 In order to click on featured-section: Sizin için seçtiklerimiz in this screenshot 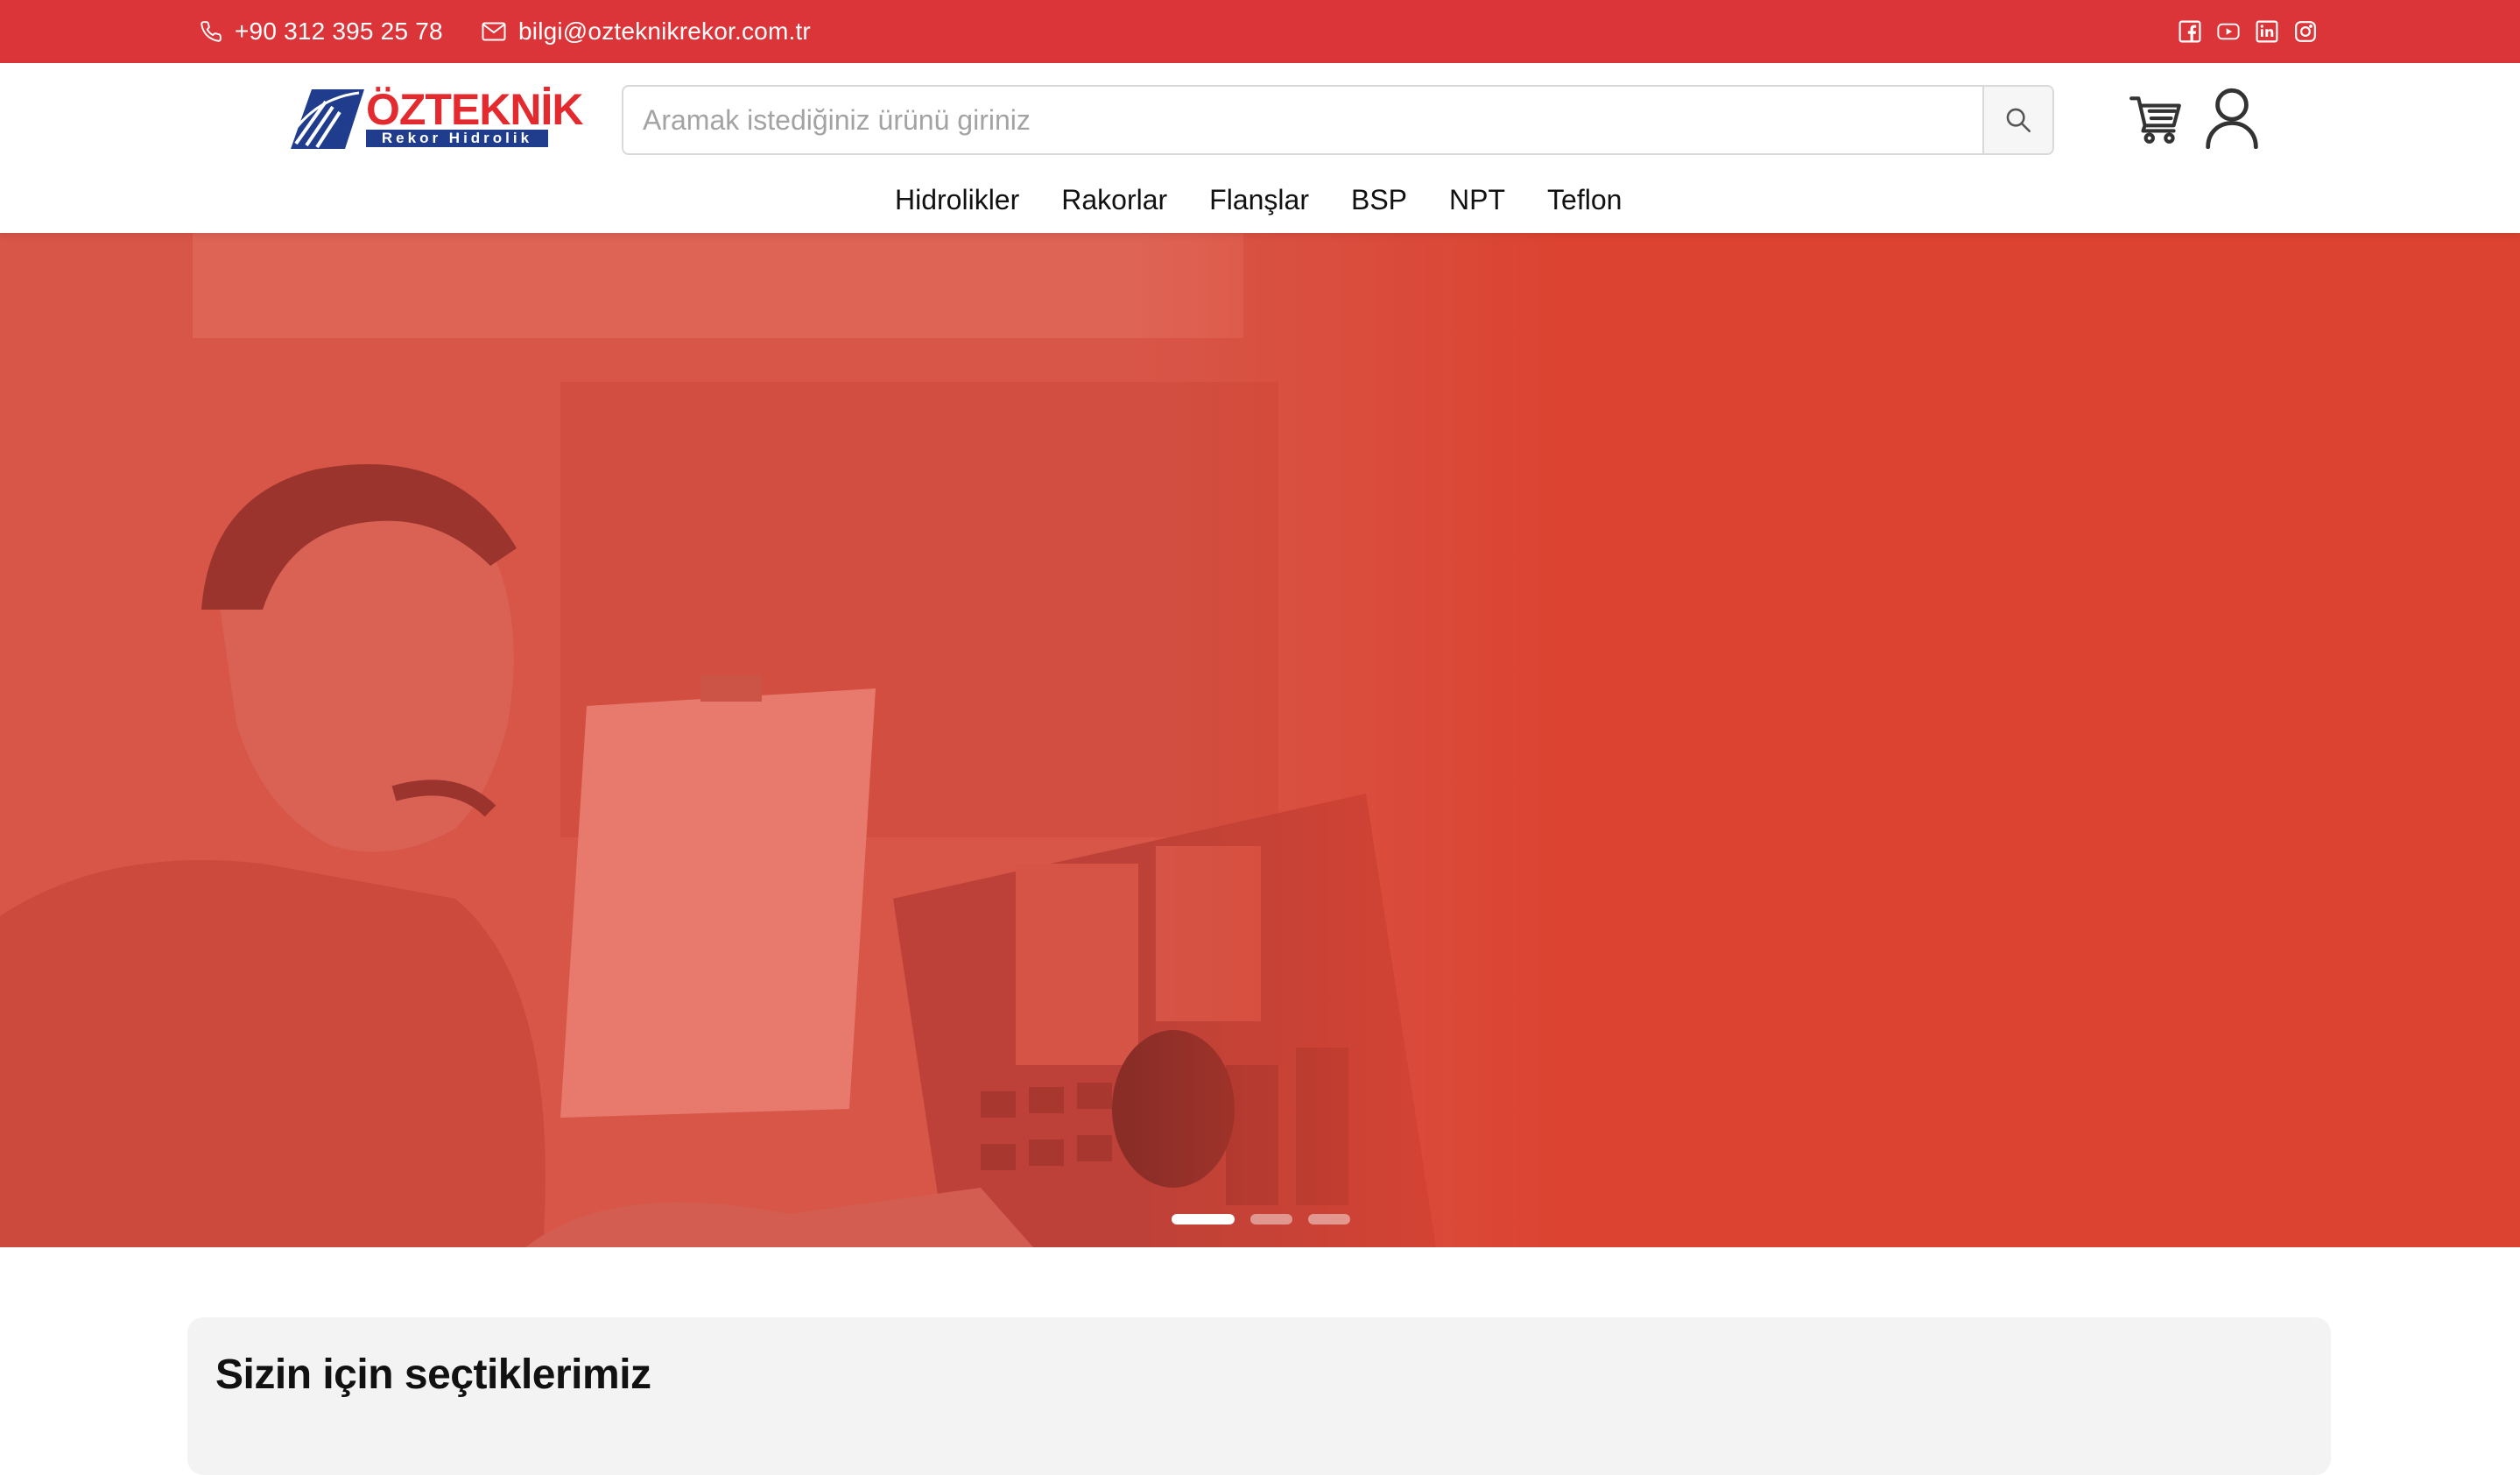, I will do `click(1259, 1396)`.